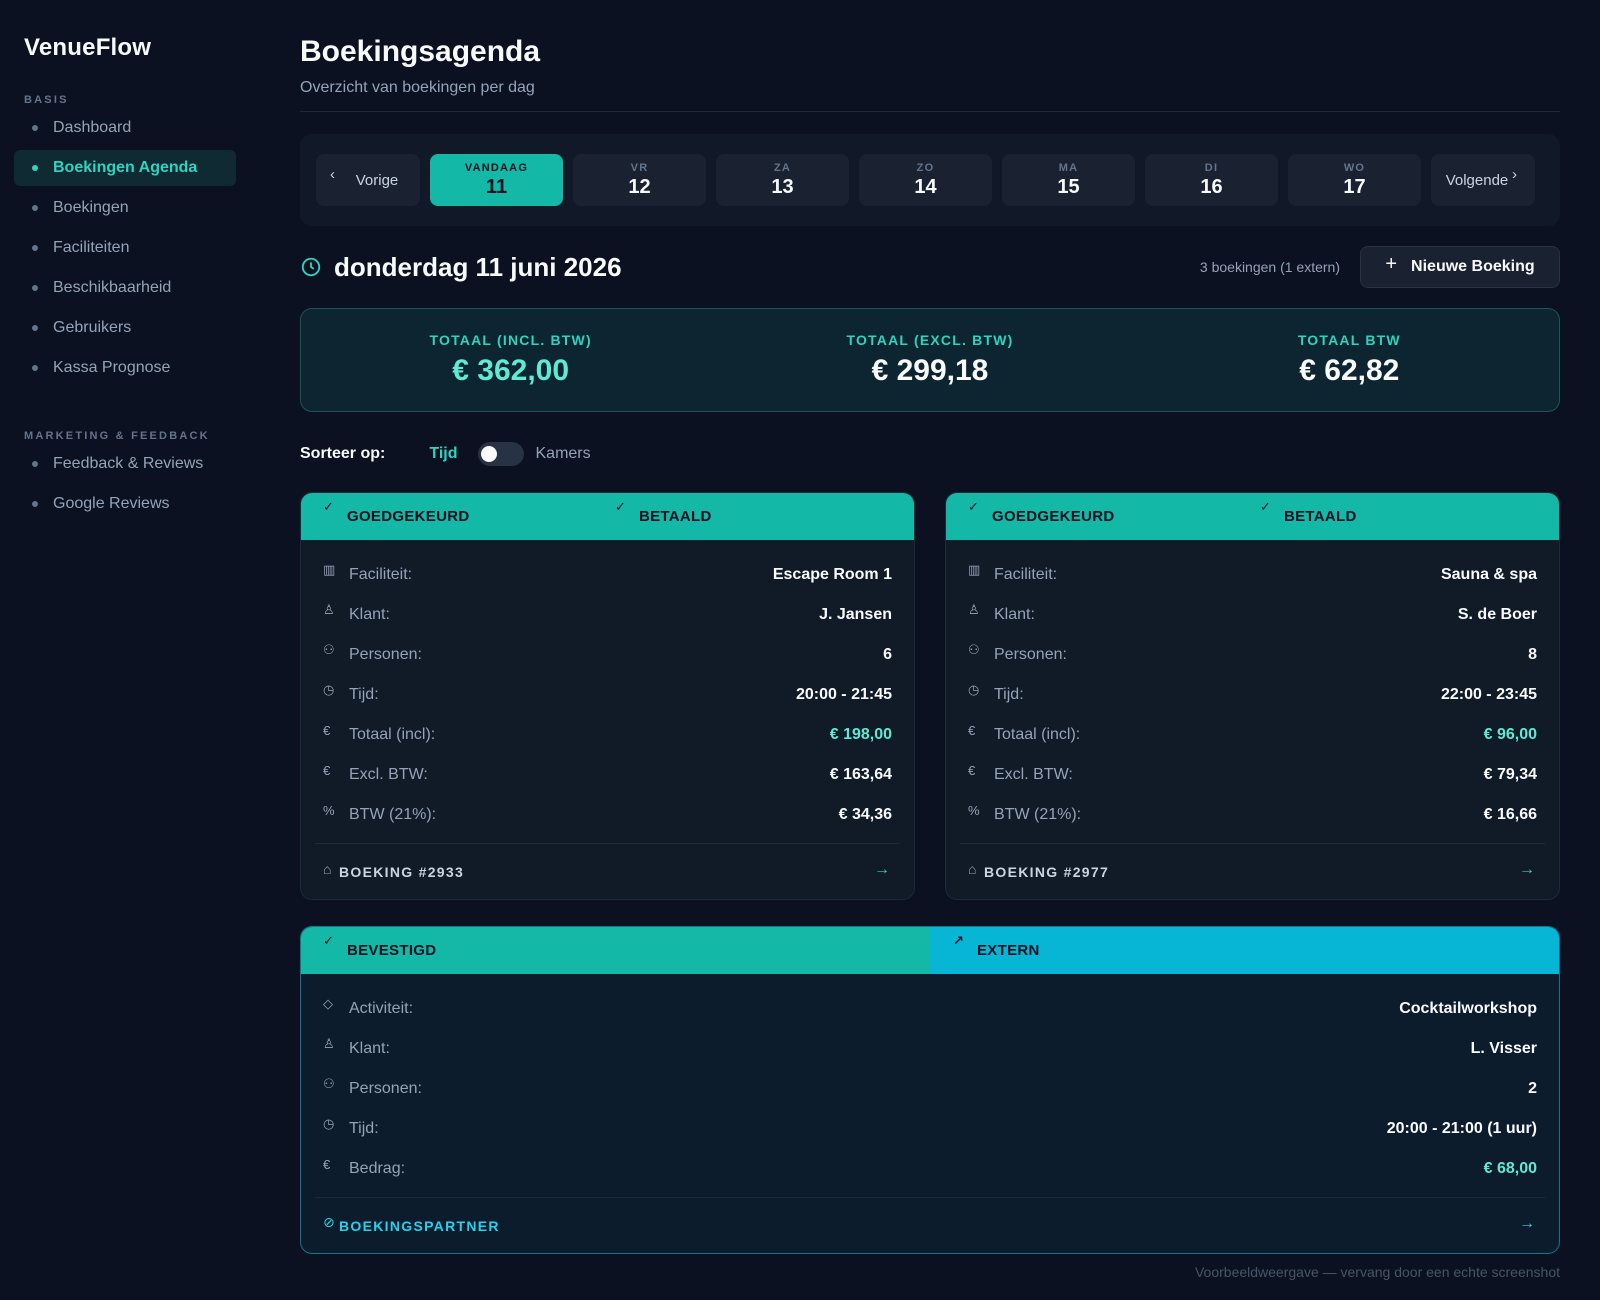 The image size is (1600, 1300). What do you see at coordinates (930, 1086) in the screenshot?
I see `detail-row: ⚇ Personen: 2` at bounding box center [930, 1086].